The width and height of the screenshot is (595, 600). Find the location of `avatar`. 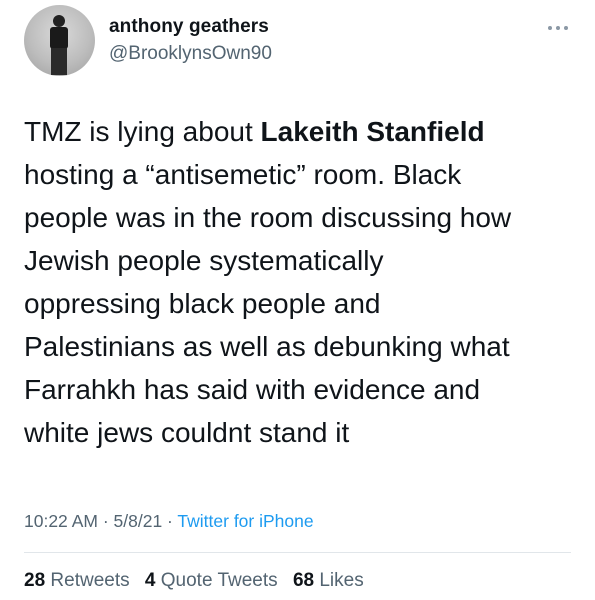

avatar is located at coordinates (59, 40).